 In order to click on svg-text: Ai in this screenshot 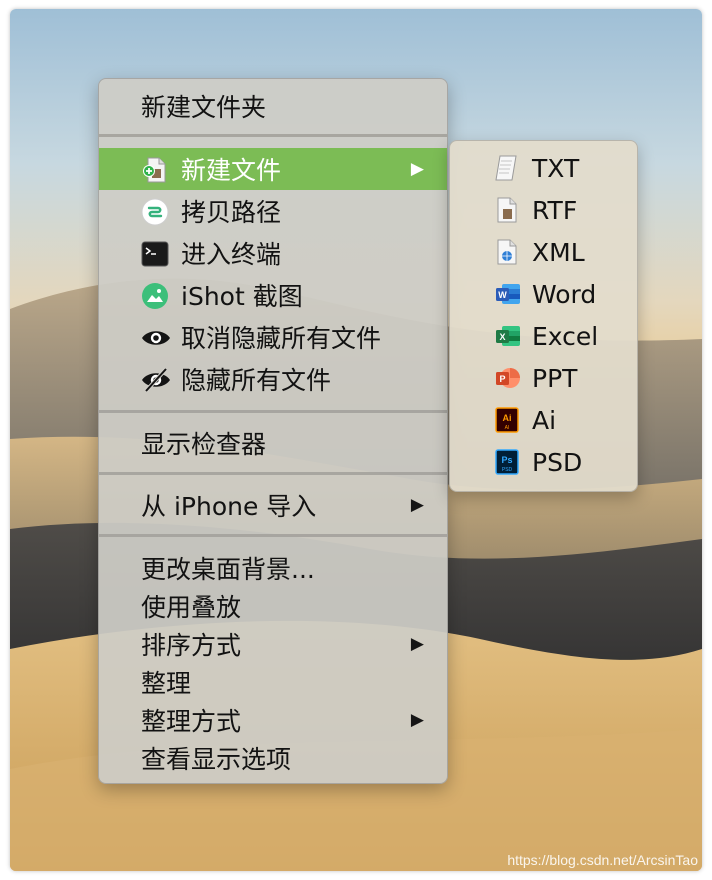, I will do `click(507, 418)`.